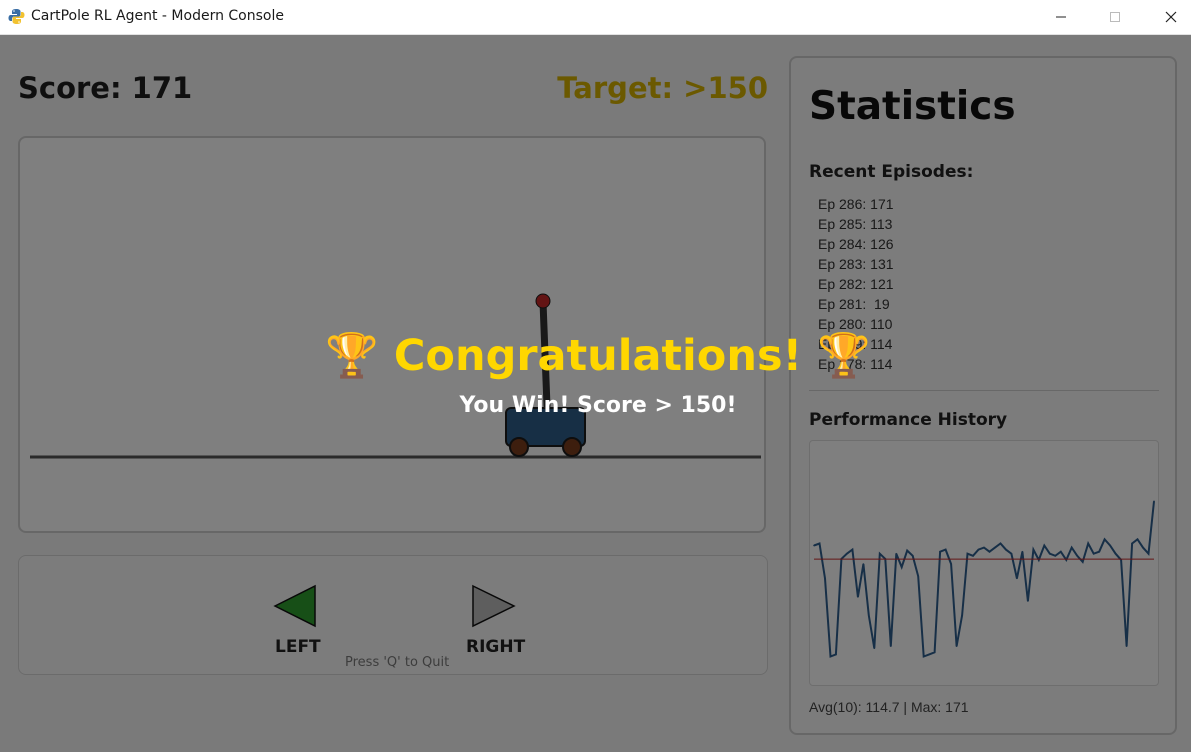  Describe the element at coordinates (16, 16) in the screenshot. I see `python-snake-icon` at that location.